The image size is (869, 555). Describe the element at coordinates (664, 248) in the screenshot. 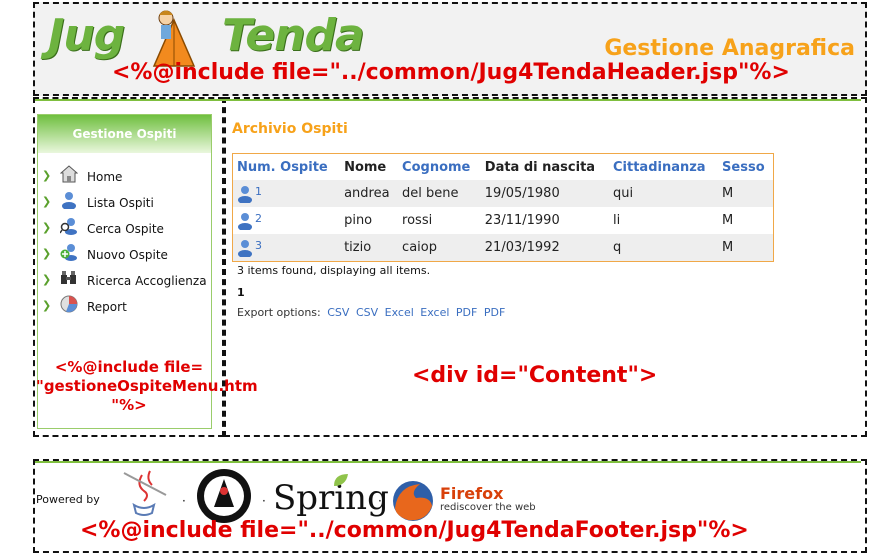

I see `cell-cittadinanza: q` at that location.